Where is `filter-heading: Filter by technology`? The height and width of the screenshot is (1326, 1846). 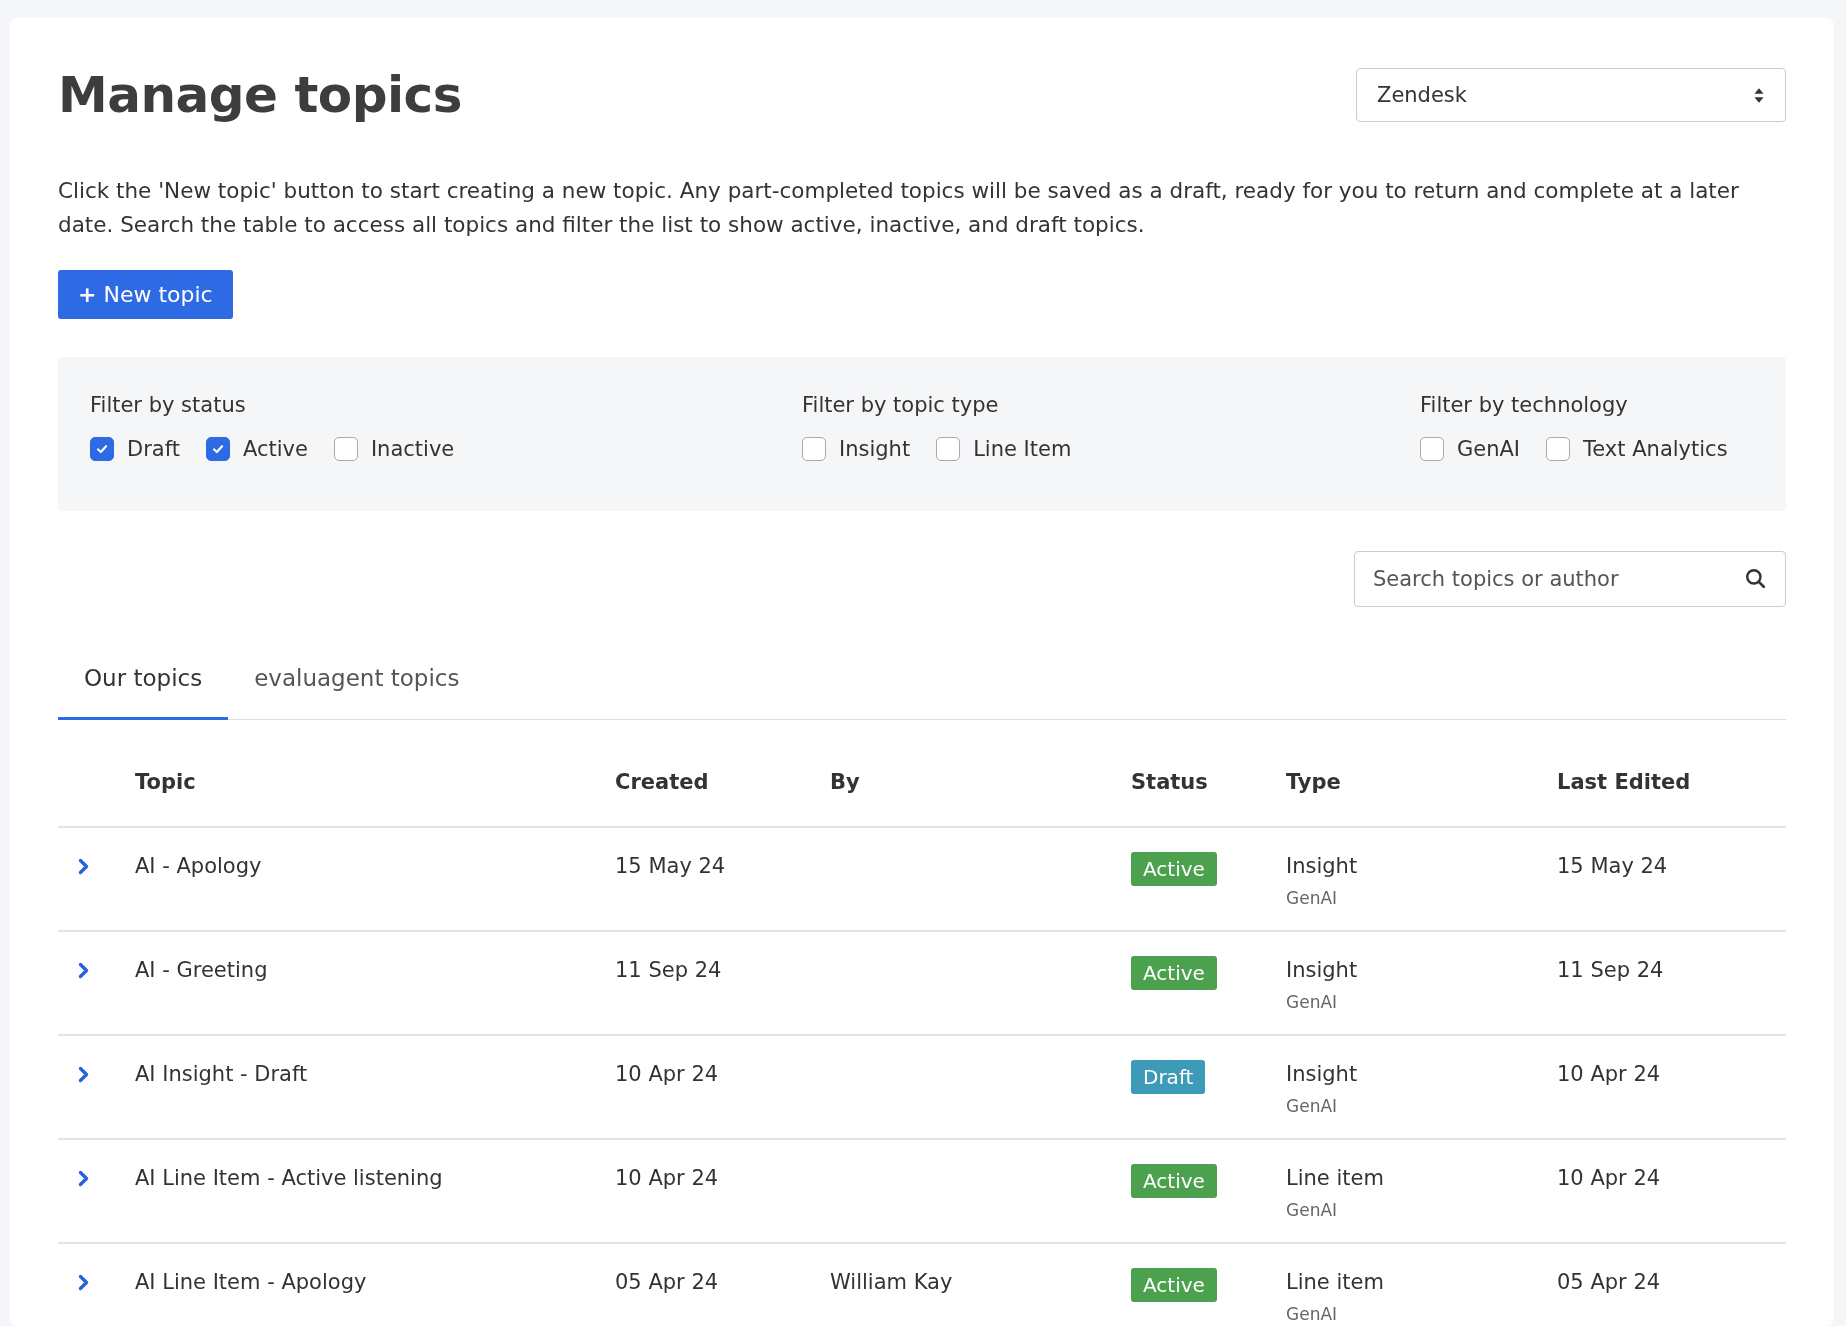 filter-heading: Filter by technology is located at coordinates (1524, 405).